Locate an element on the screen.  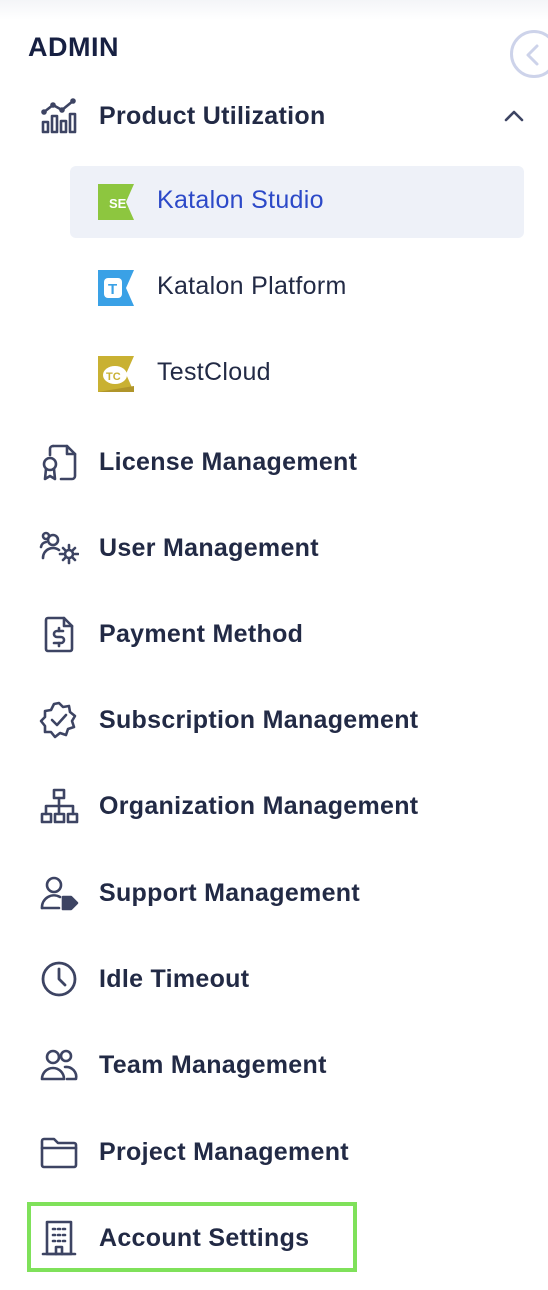
katalon-platform-logo: T is located at coordinates (116, 288).